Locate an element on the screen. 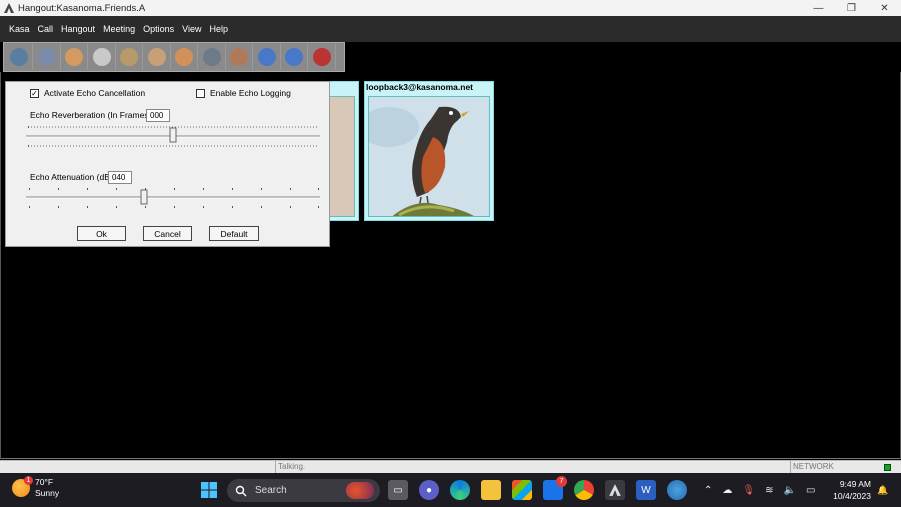  enable-echo-logging-checkbox: Enable Echo Logging is located at coordinates (243, 93).